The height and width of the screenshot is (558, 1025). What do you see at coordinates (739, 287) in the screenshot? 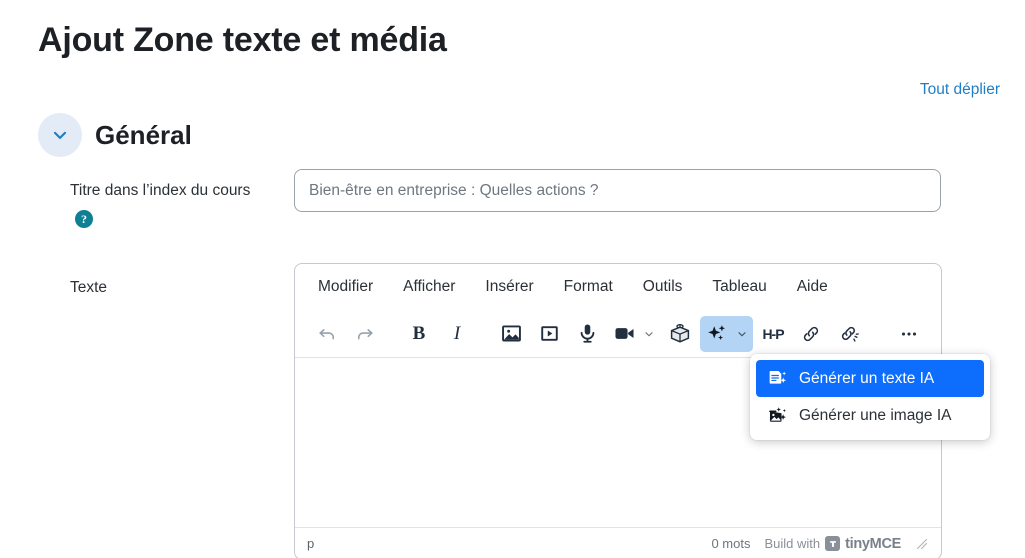
I see `menu-tableau: Tableau` at bounding box center [739, 287].